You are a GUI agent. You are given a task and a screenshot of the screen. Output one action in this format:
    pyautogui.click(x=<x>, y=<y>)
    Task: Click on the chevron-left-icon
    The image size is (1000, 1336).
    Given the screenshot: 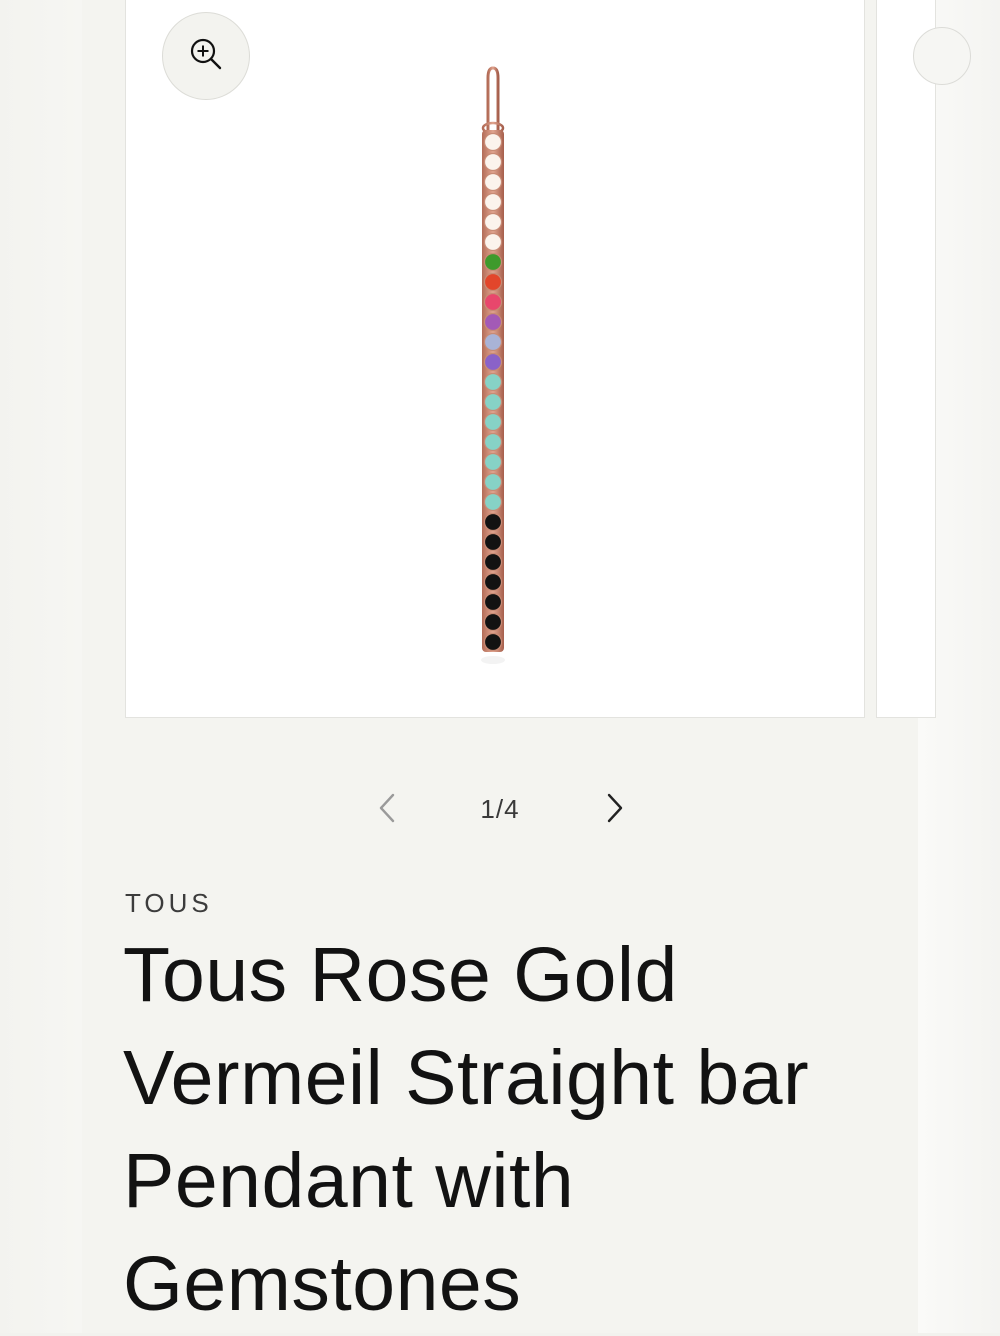 What is the action you would take?
    pyautogui.click(x=388, y=810)
    